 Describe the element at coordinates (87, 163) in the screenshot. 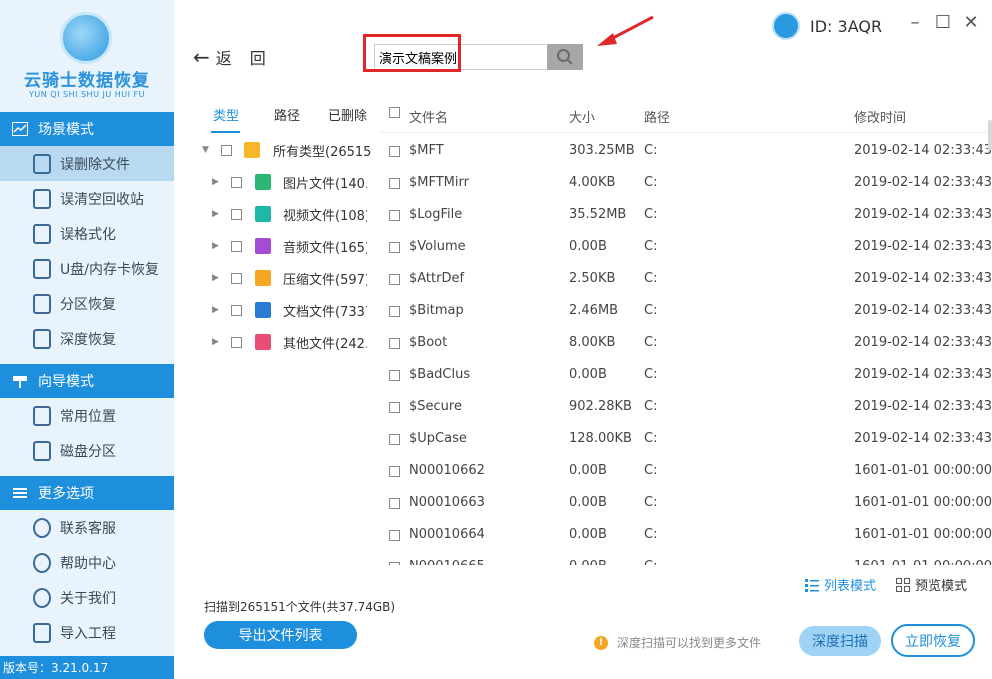

I see `sidebar-item-deleted-files: 误删除文件` at that location.